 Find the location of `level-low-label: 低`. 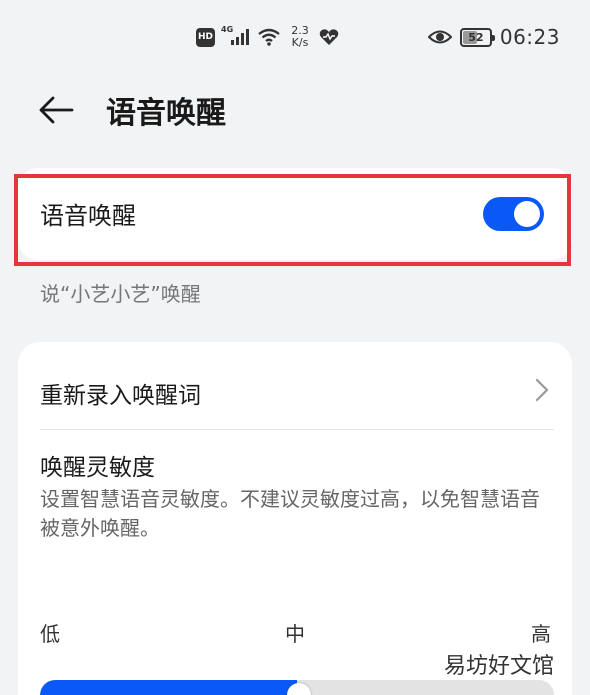

level-low-label: 低 is located at coordinates (50, 634).